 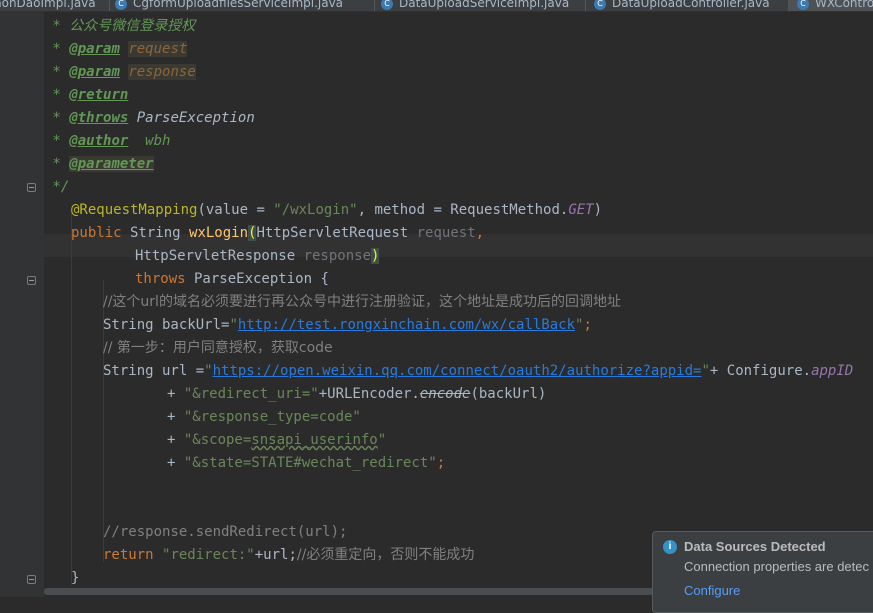 I want to click on tab-wxcontroller: C WXContro, so click(x=831, y=5).